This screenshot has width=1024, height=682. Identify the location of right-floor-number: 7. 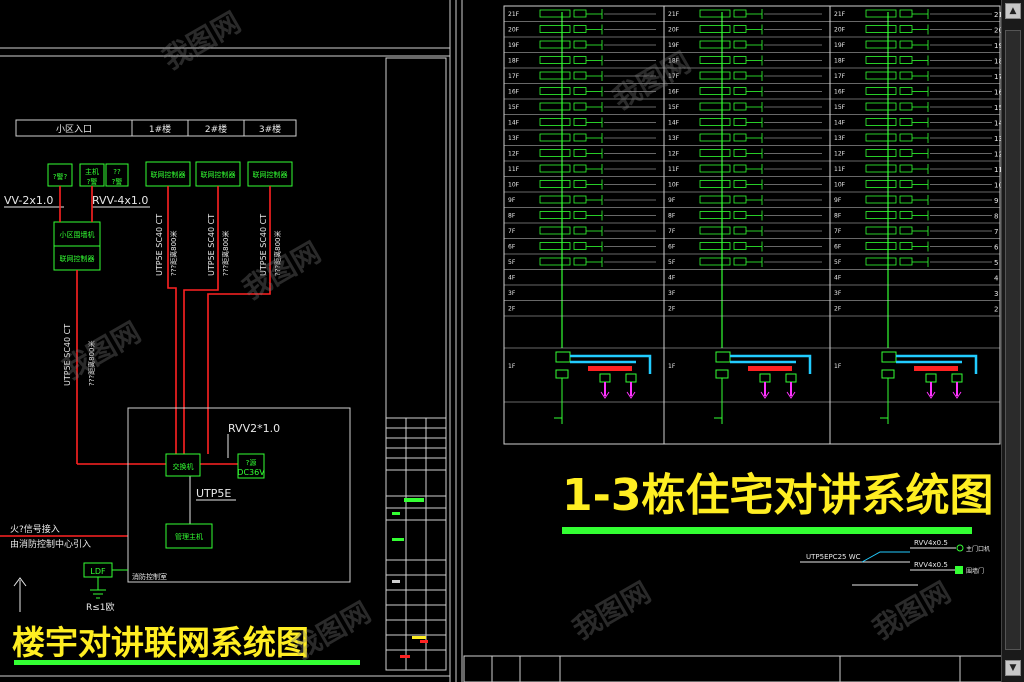
(996, 232).